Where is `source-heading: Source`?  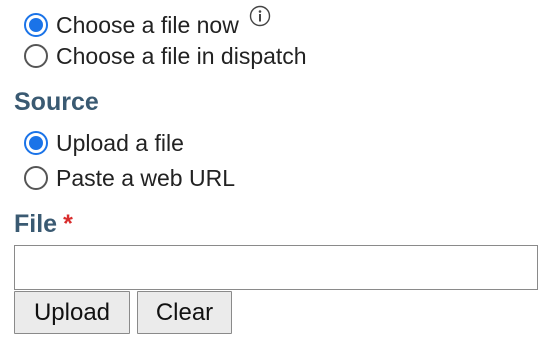
source-heading: Source is located at coordinates (56, 102).